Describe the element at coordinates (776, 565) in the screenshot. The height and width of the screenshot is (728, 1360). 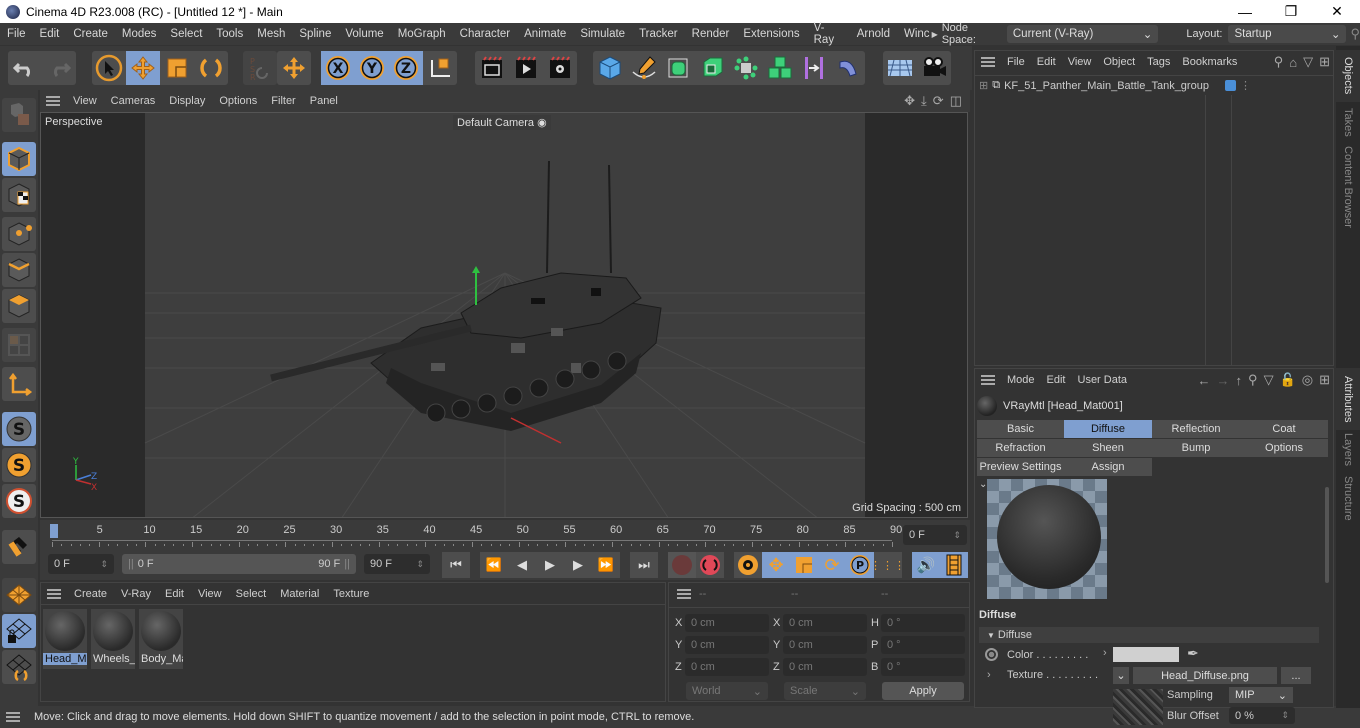
I see `key-position-toggle: ✥` at that location.